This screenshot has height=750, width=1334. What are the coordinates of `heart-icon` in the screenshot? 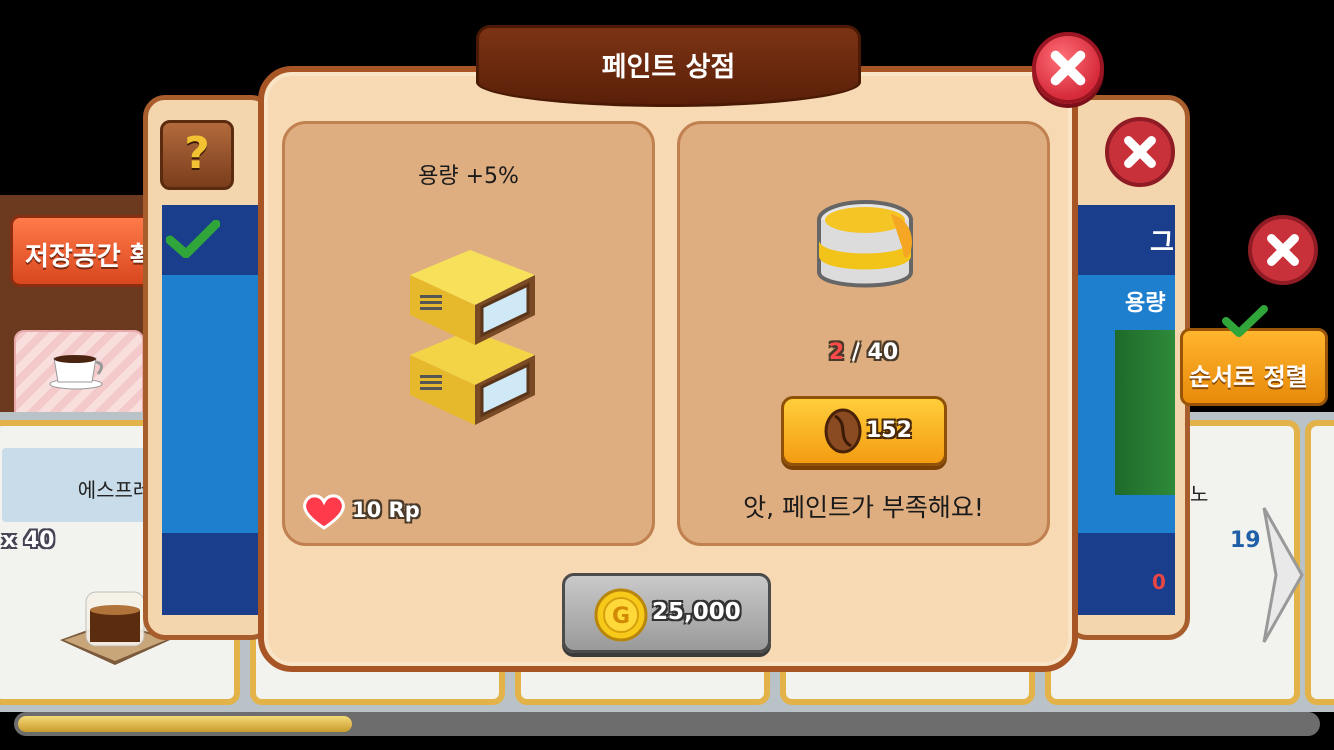 It's located at (324, 512).